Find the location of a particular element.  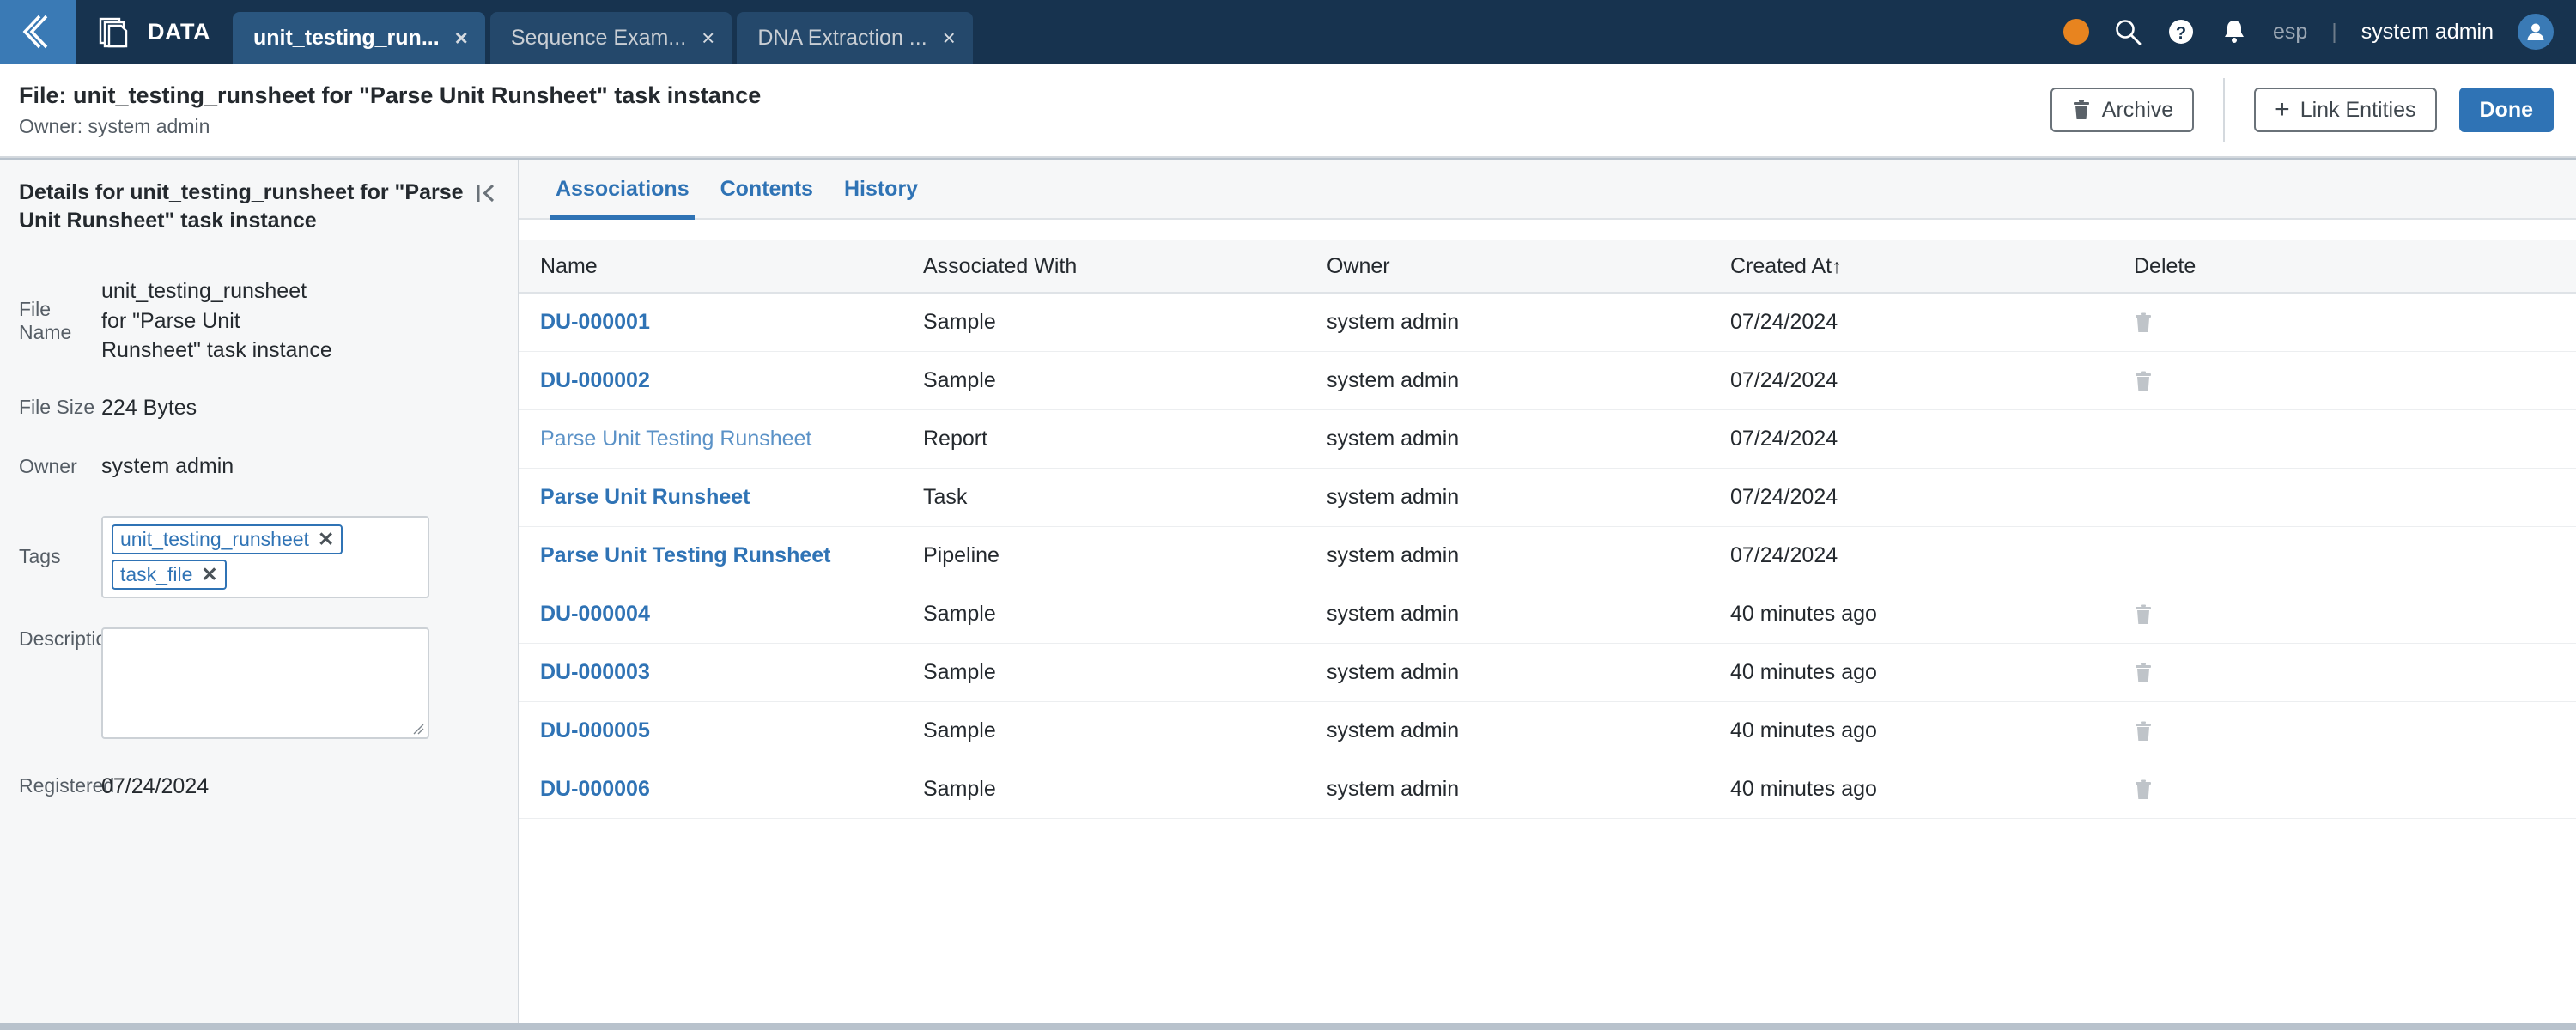

field-description: Description is located at coordinates (258, 683).